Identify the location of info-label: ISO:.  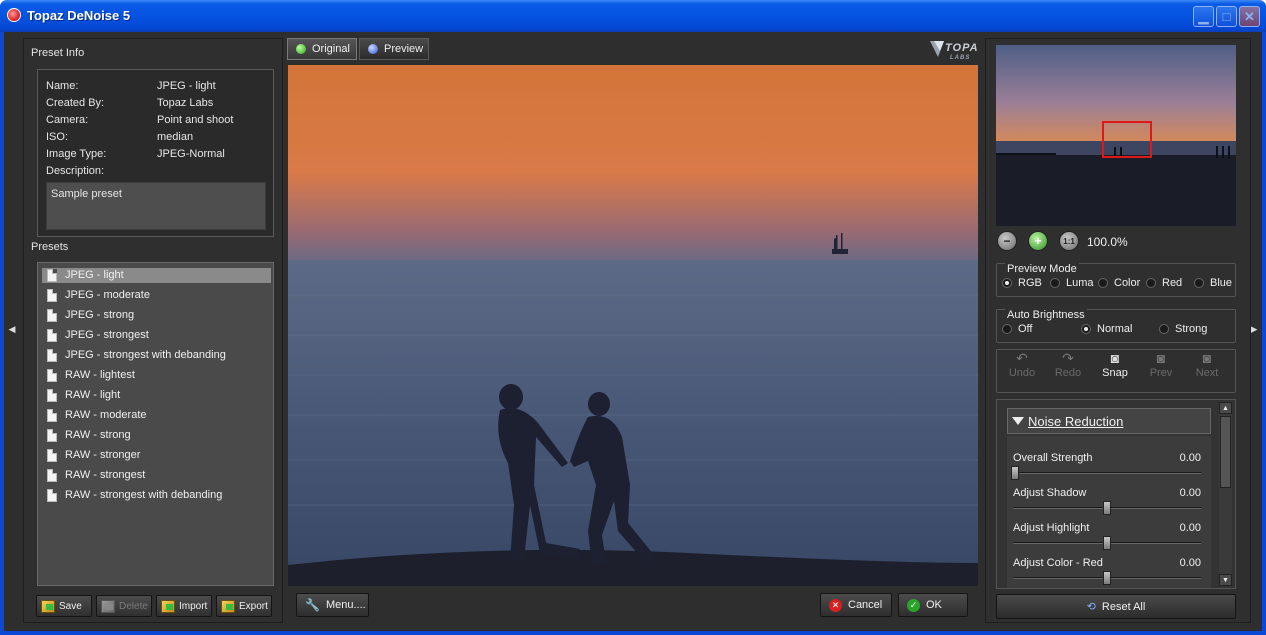
(57, 137).